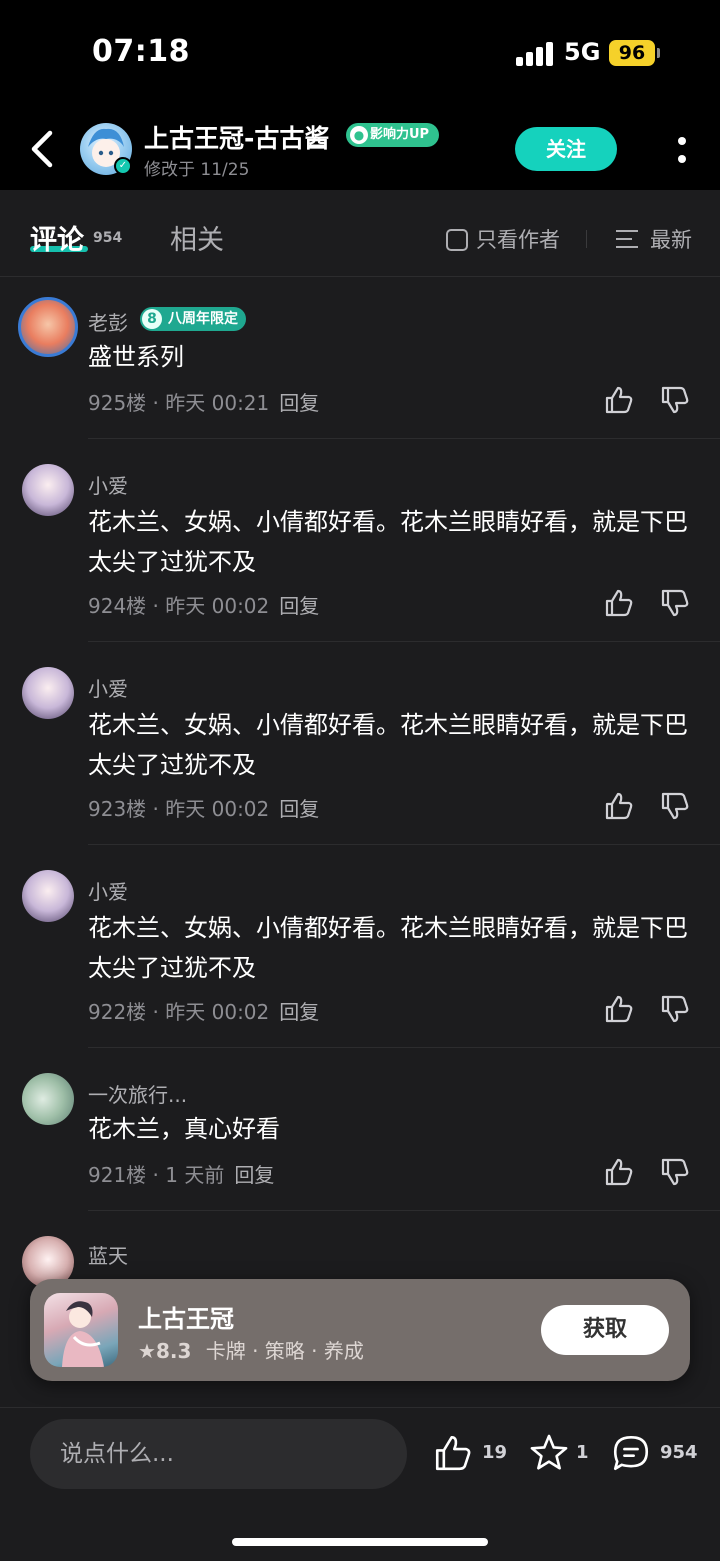  I want to click on comment-meta: 924楼 · 昨天 00:02 回复, so click(204, 606).